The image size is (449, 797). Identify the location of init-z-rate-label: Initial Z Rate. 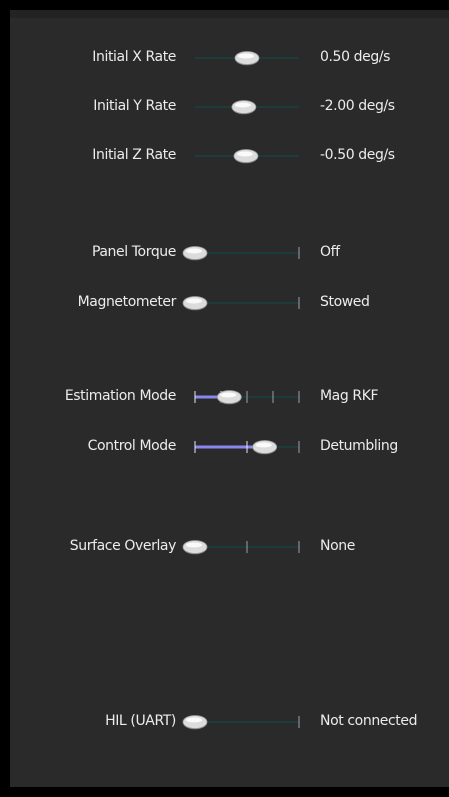
(134, 155).